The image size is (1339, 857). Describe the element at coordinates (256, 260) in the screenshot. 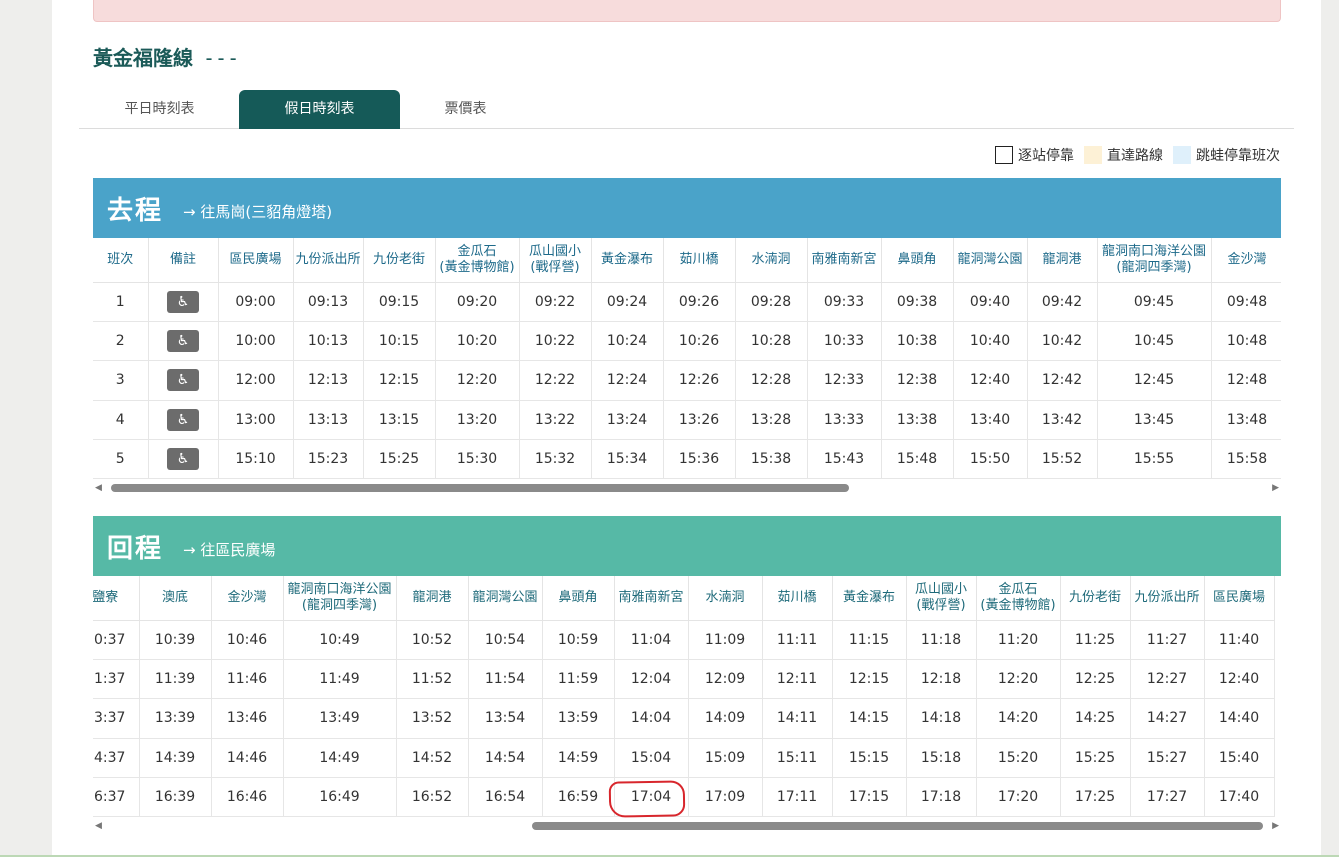

I see `column-header: 區民廣場` at that location.